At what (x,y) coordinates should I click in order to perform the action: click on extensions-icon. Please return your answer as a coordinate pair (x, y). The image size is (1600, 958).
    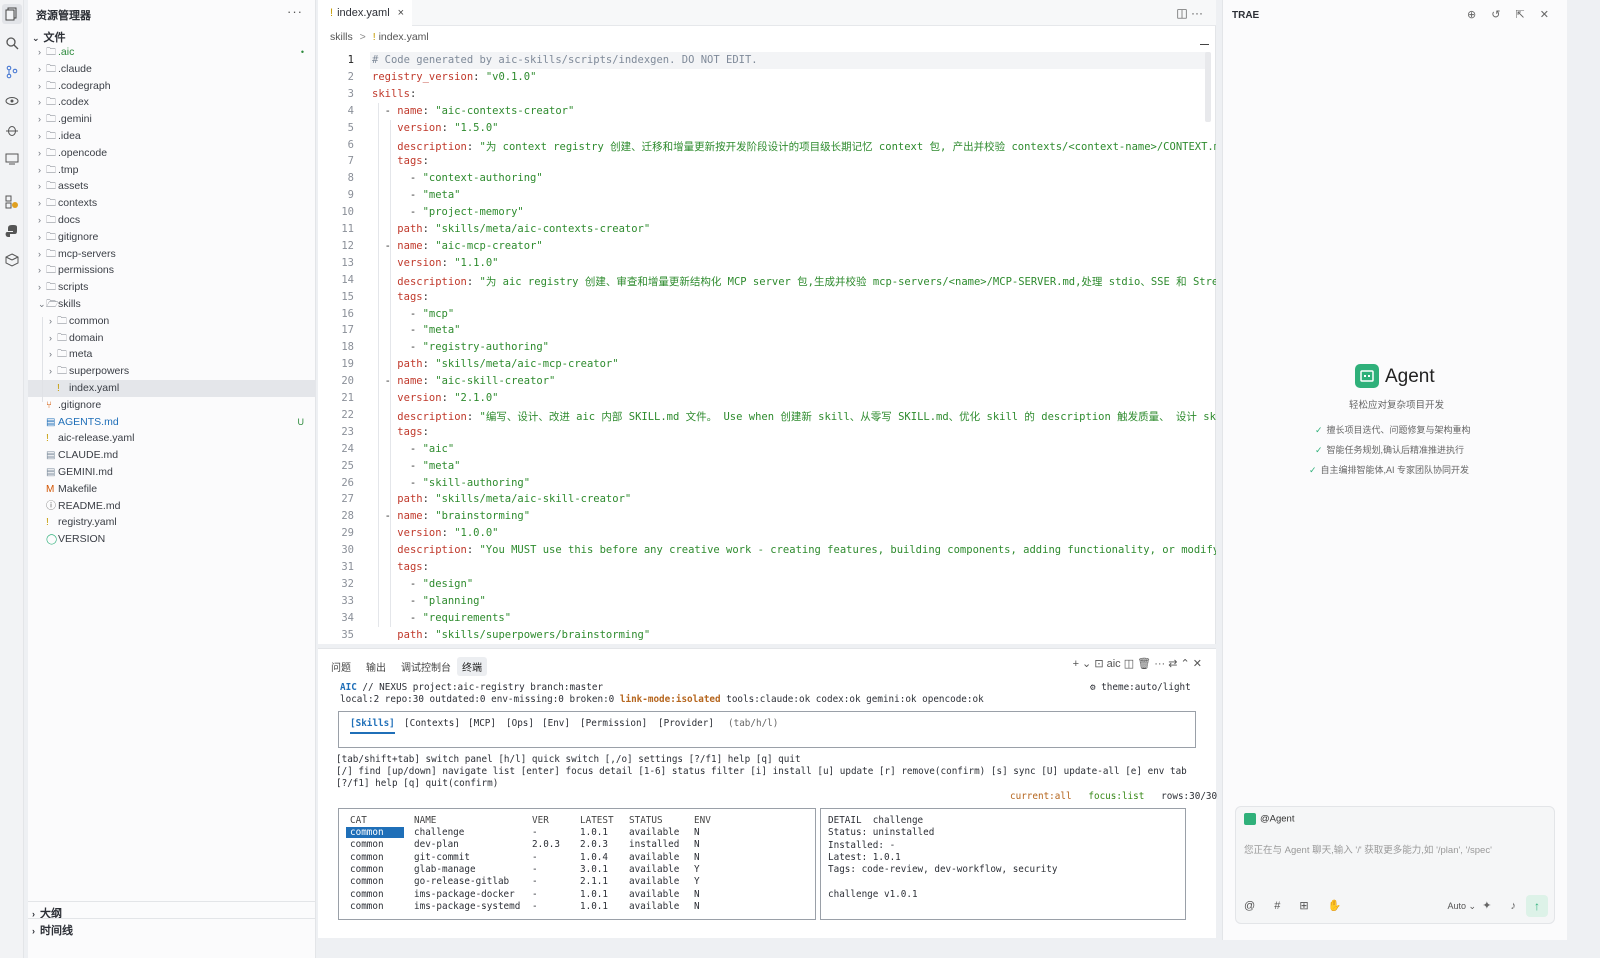
    Looking at the image, I should click on (12, 202).